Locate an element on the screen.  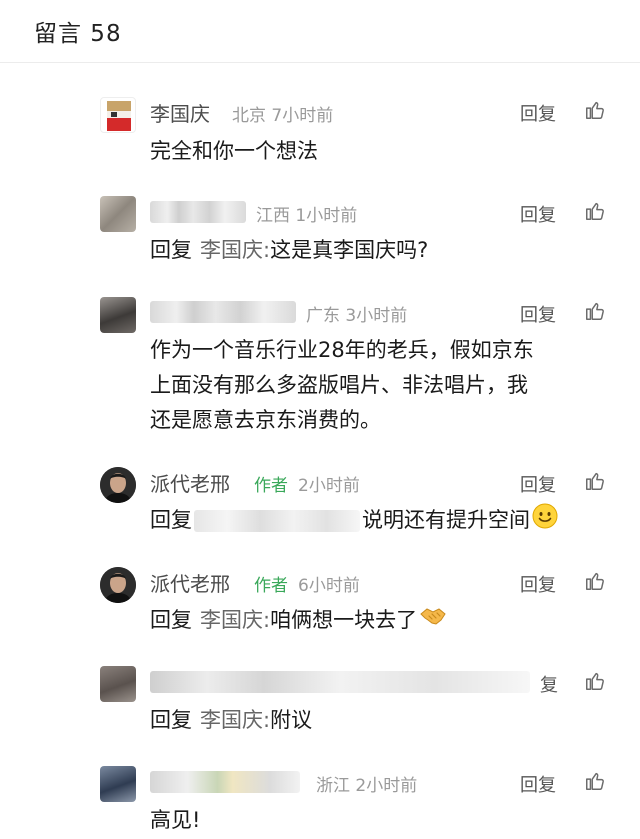
comment-text: 回复 说明还有提升空间 is located at coordinates (354, 521).